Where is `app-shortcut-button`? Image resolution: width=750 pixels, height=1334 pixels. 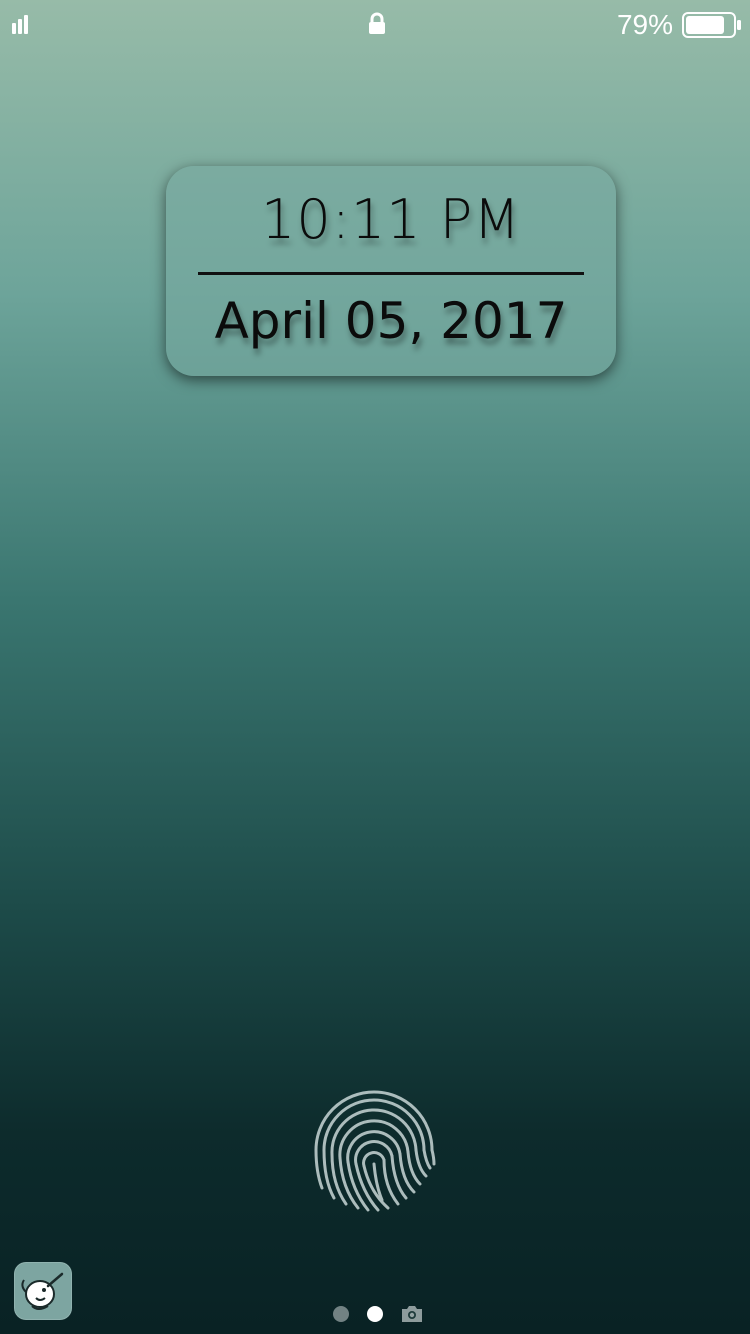 app-shortcut-button is located at coordinates (43, 1291).